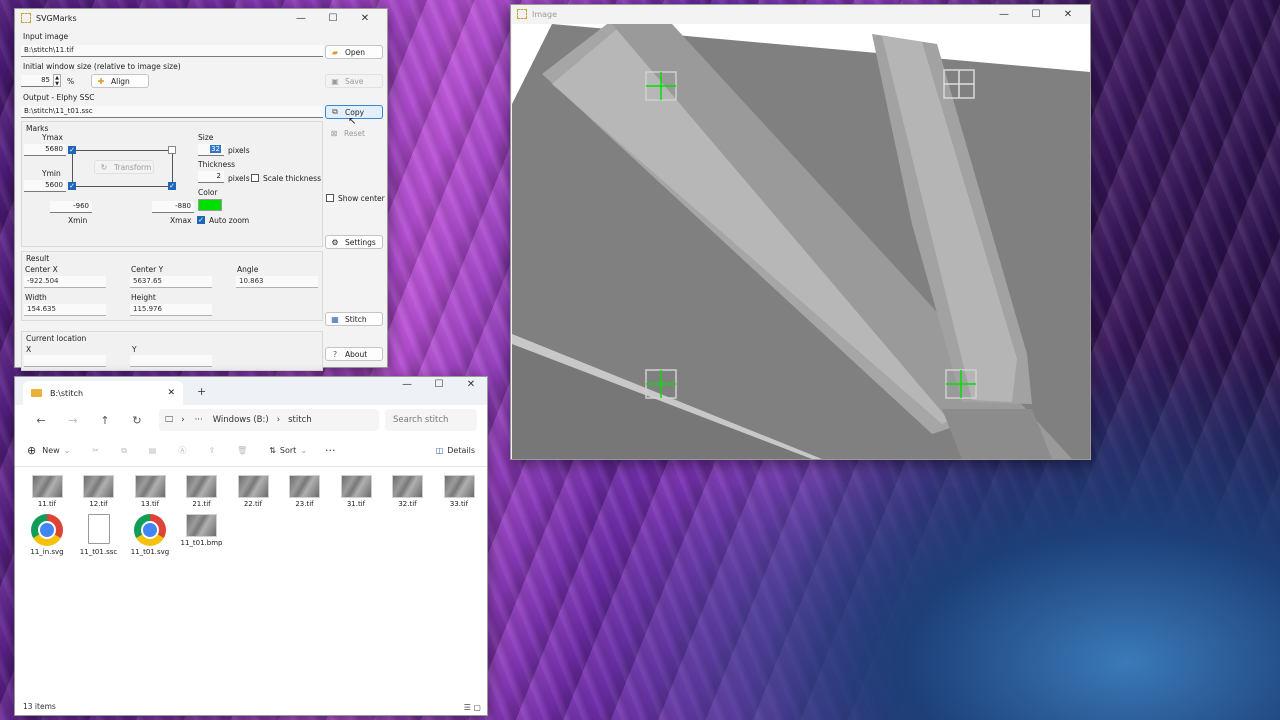  Describe the element at coordinates (431, 420) in the screenshot. I see `search-input: Search stitch` at that location.